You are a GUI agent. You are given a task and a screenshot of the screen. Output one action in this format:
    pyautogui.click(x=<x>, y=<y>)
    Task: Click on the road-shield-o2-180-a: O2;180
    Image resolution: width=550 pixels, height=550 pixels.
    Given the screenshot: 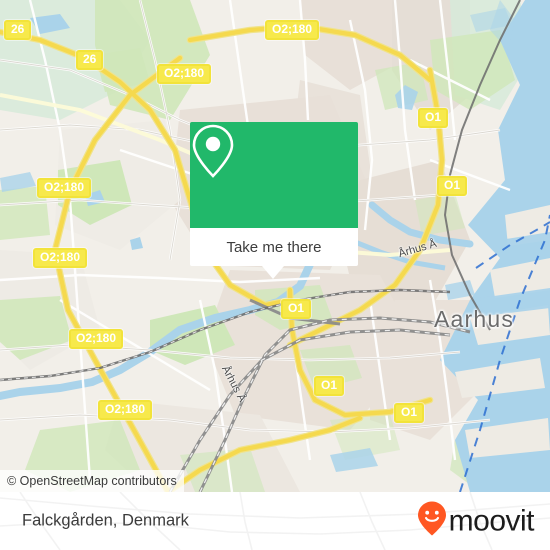 What is the action you would take?
    pyautogui.click(x=292, y=30)
    